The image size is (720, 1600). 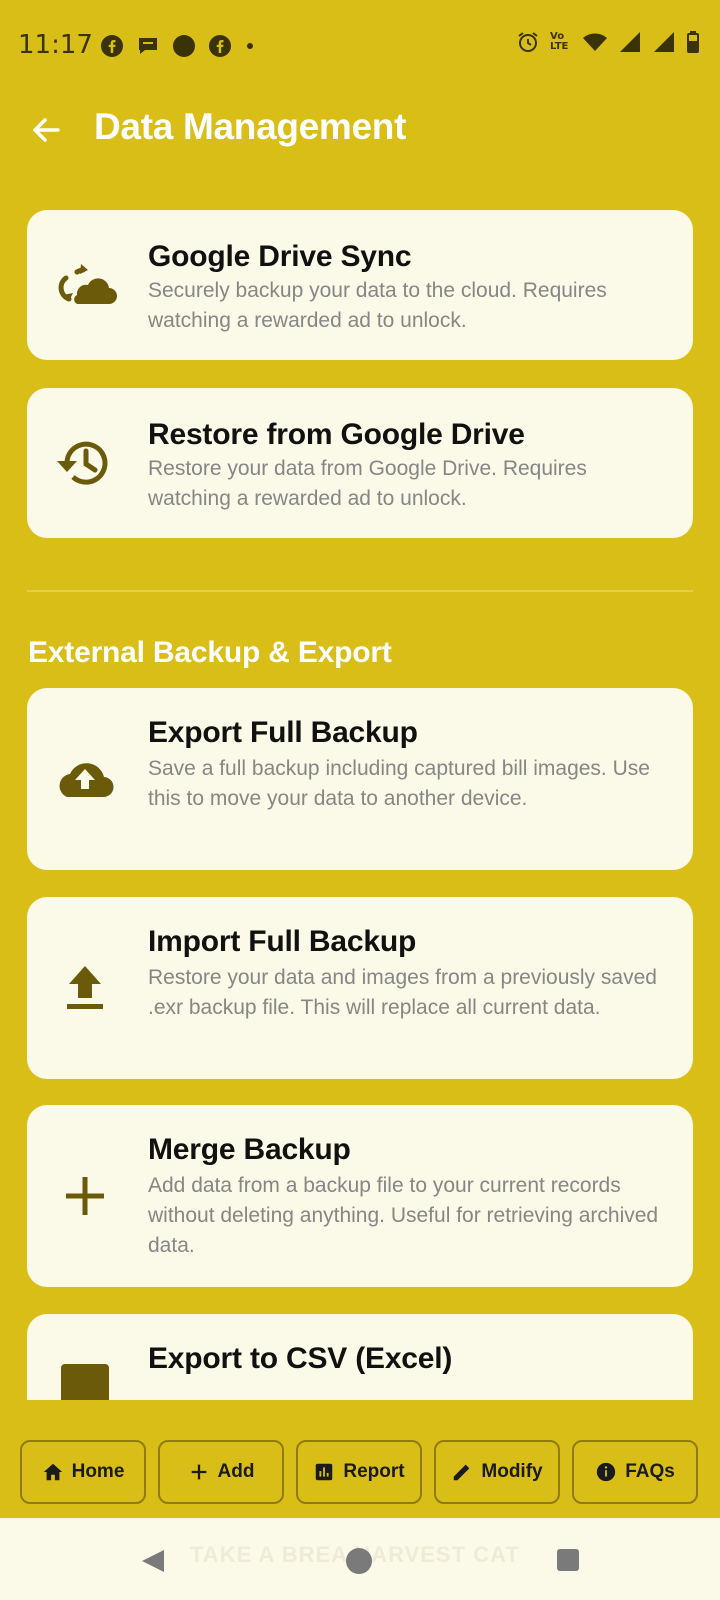 What do you see at coordinates (87, 284) in the screenshot?
I see `cloud-sync-icon` at bounding box center [87, 284].